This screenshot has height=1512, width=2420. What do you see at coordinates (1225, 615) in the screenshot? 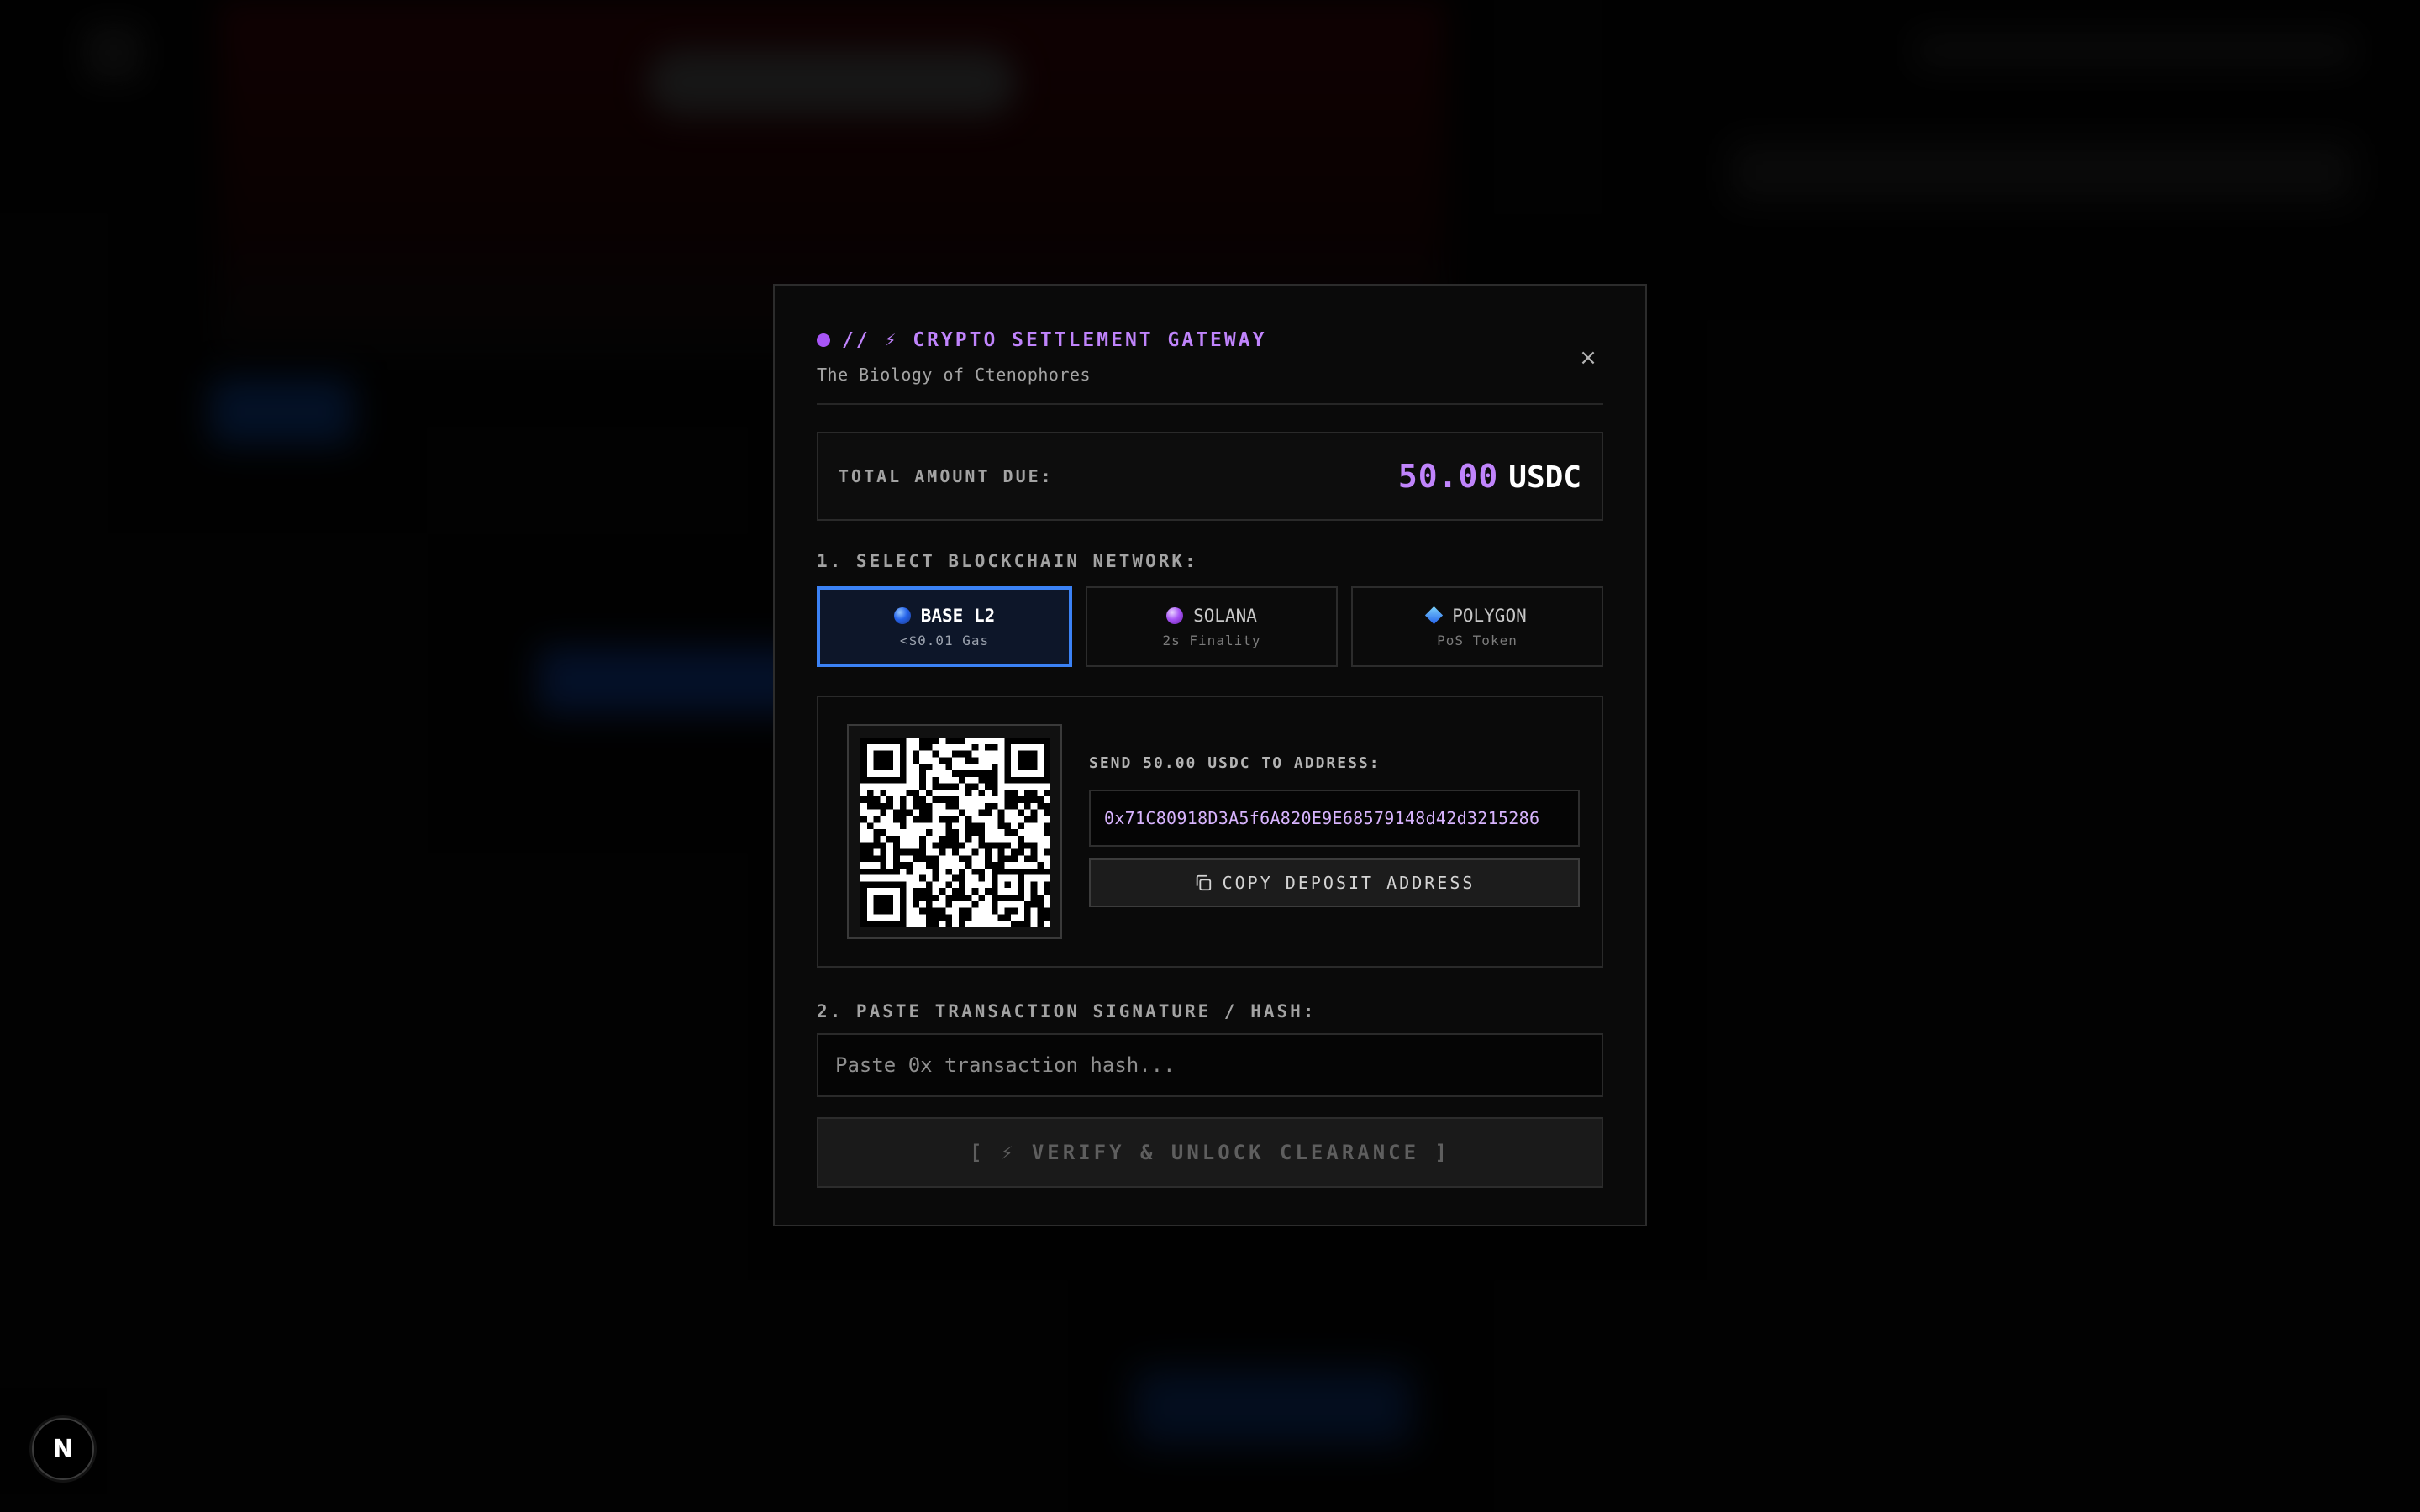
I see `network-name: SOLANA` at bounding box center [1225, 615].